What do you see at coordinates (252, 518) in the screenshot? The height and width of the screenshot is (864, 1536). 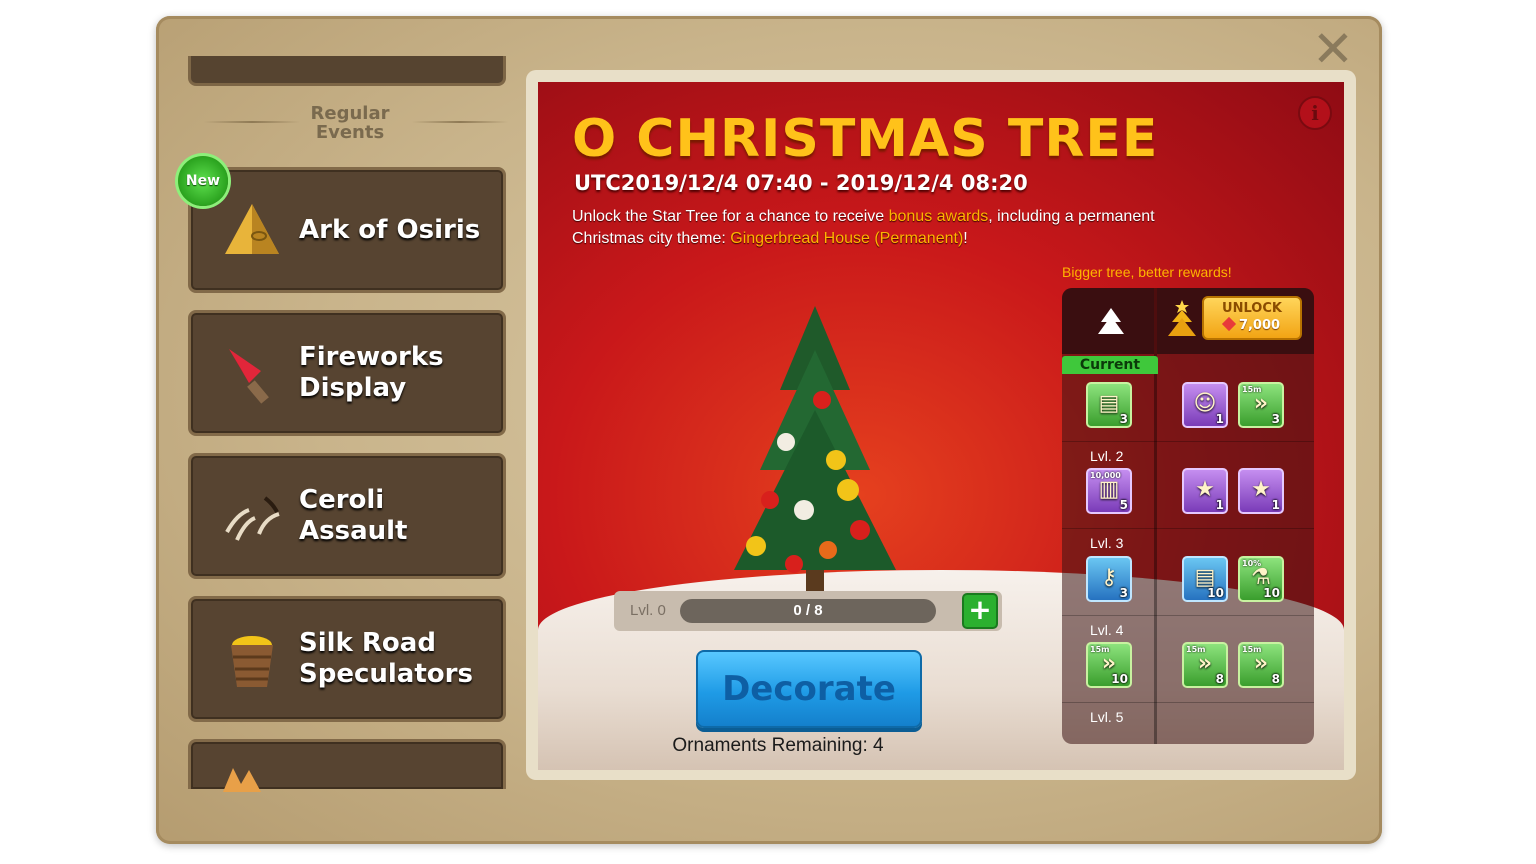 I see `claw-marks-icon` at bounding box center [252, 518].